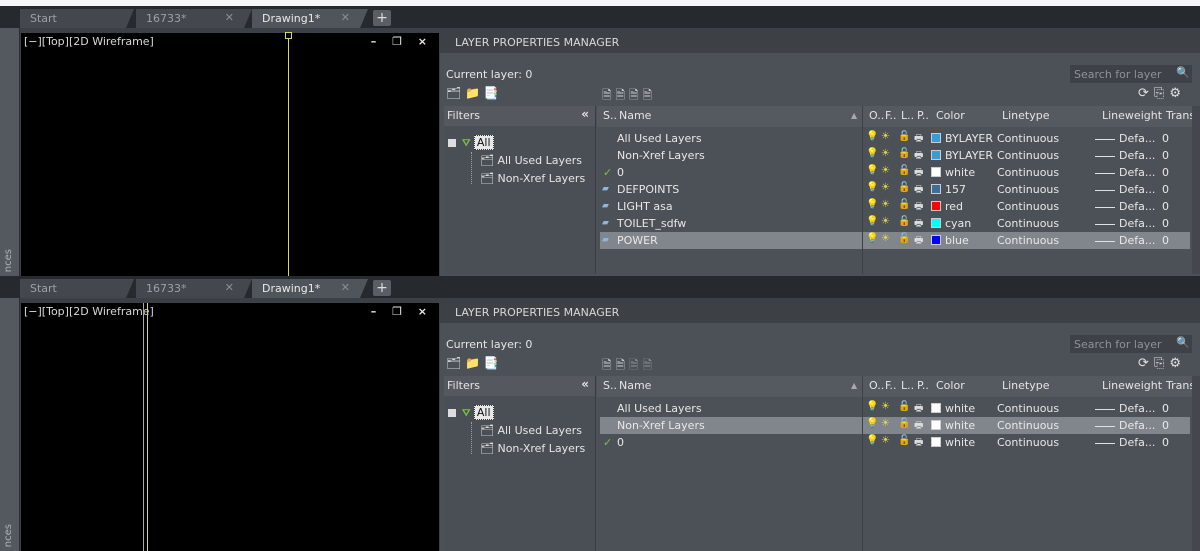  I want to click on layer-color: blue, so click(950, 240).